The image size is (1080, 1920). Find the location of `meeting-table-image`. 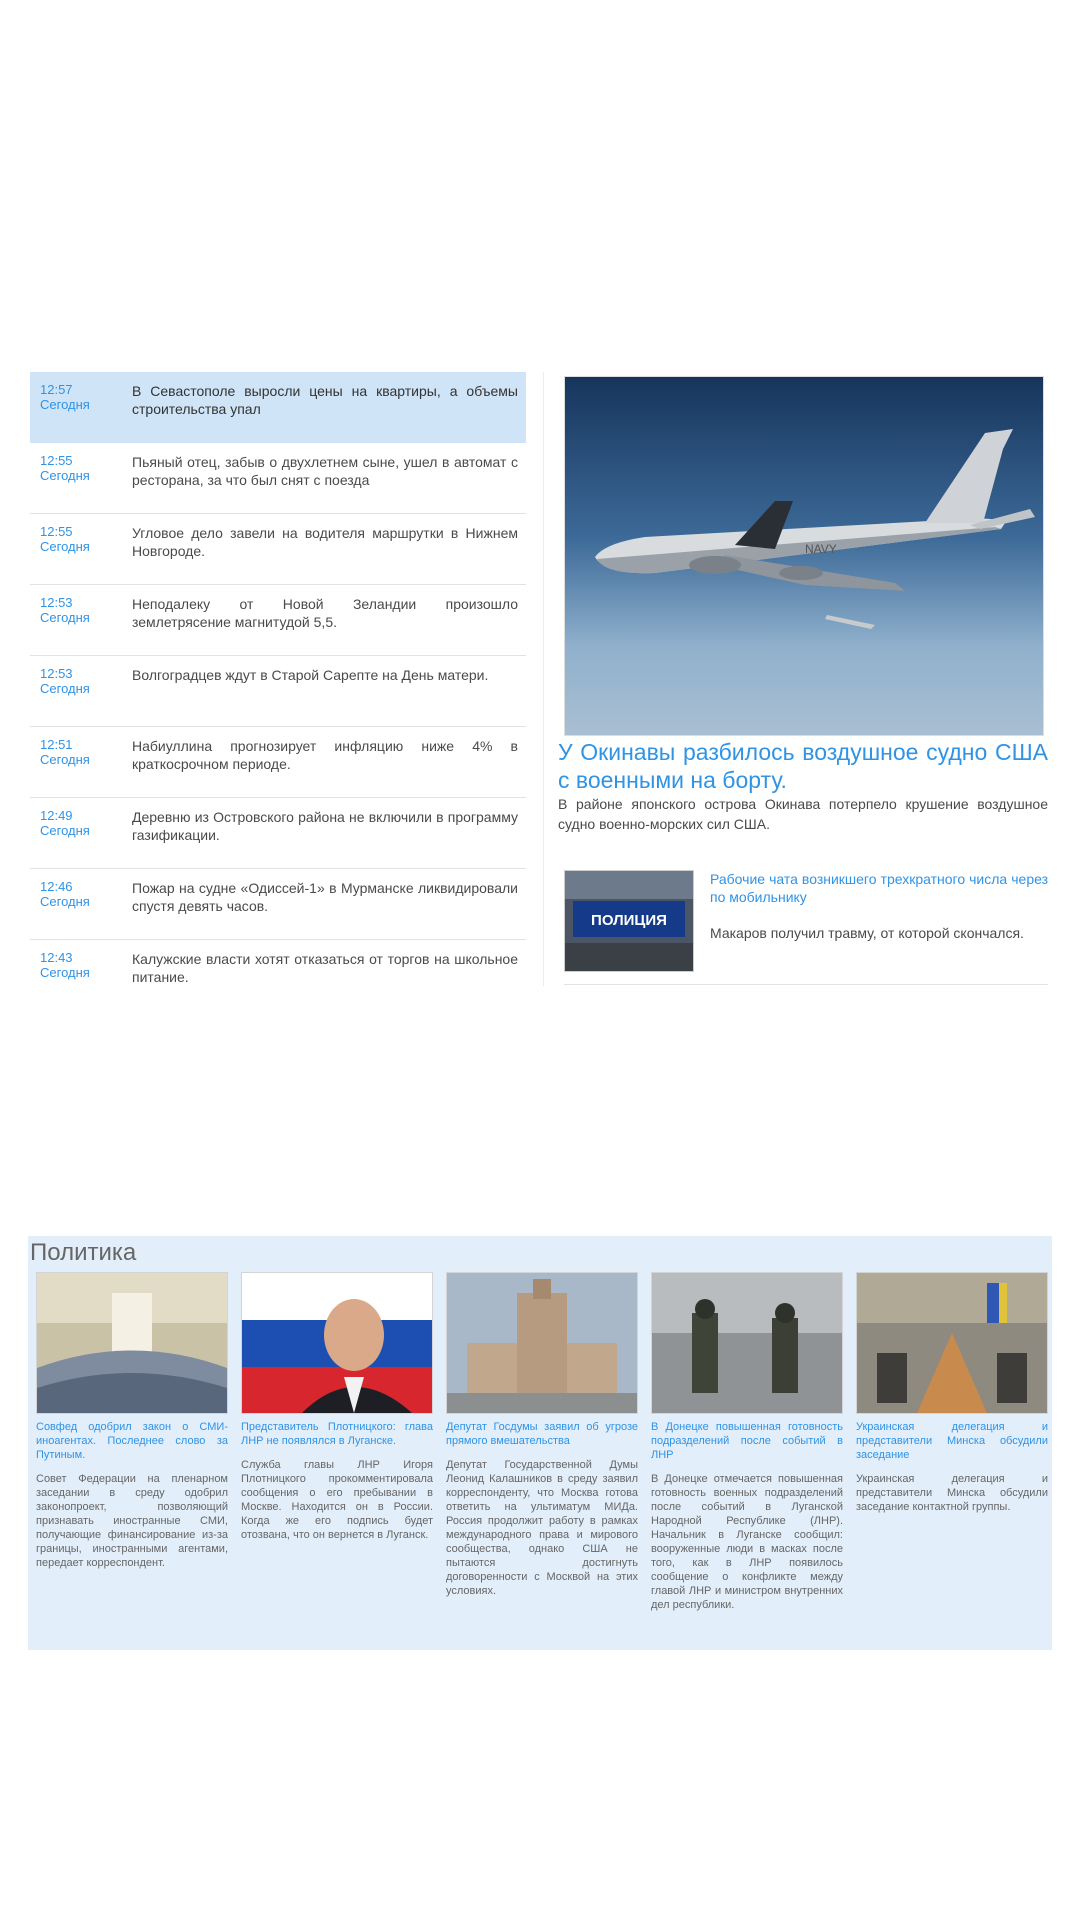

meeting-table-image is located at coordinates (952, 1343).